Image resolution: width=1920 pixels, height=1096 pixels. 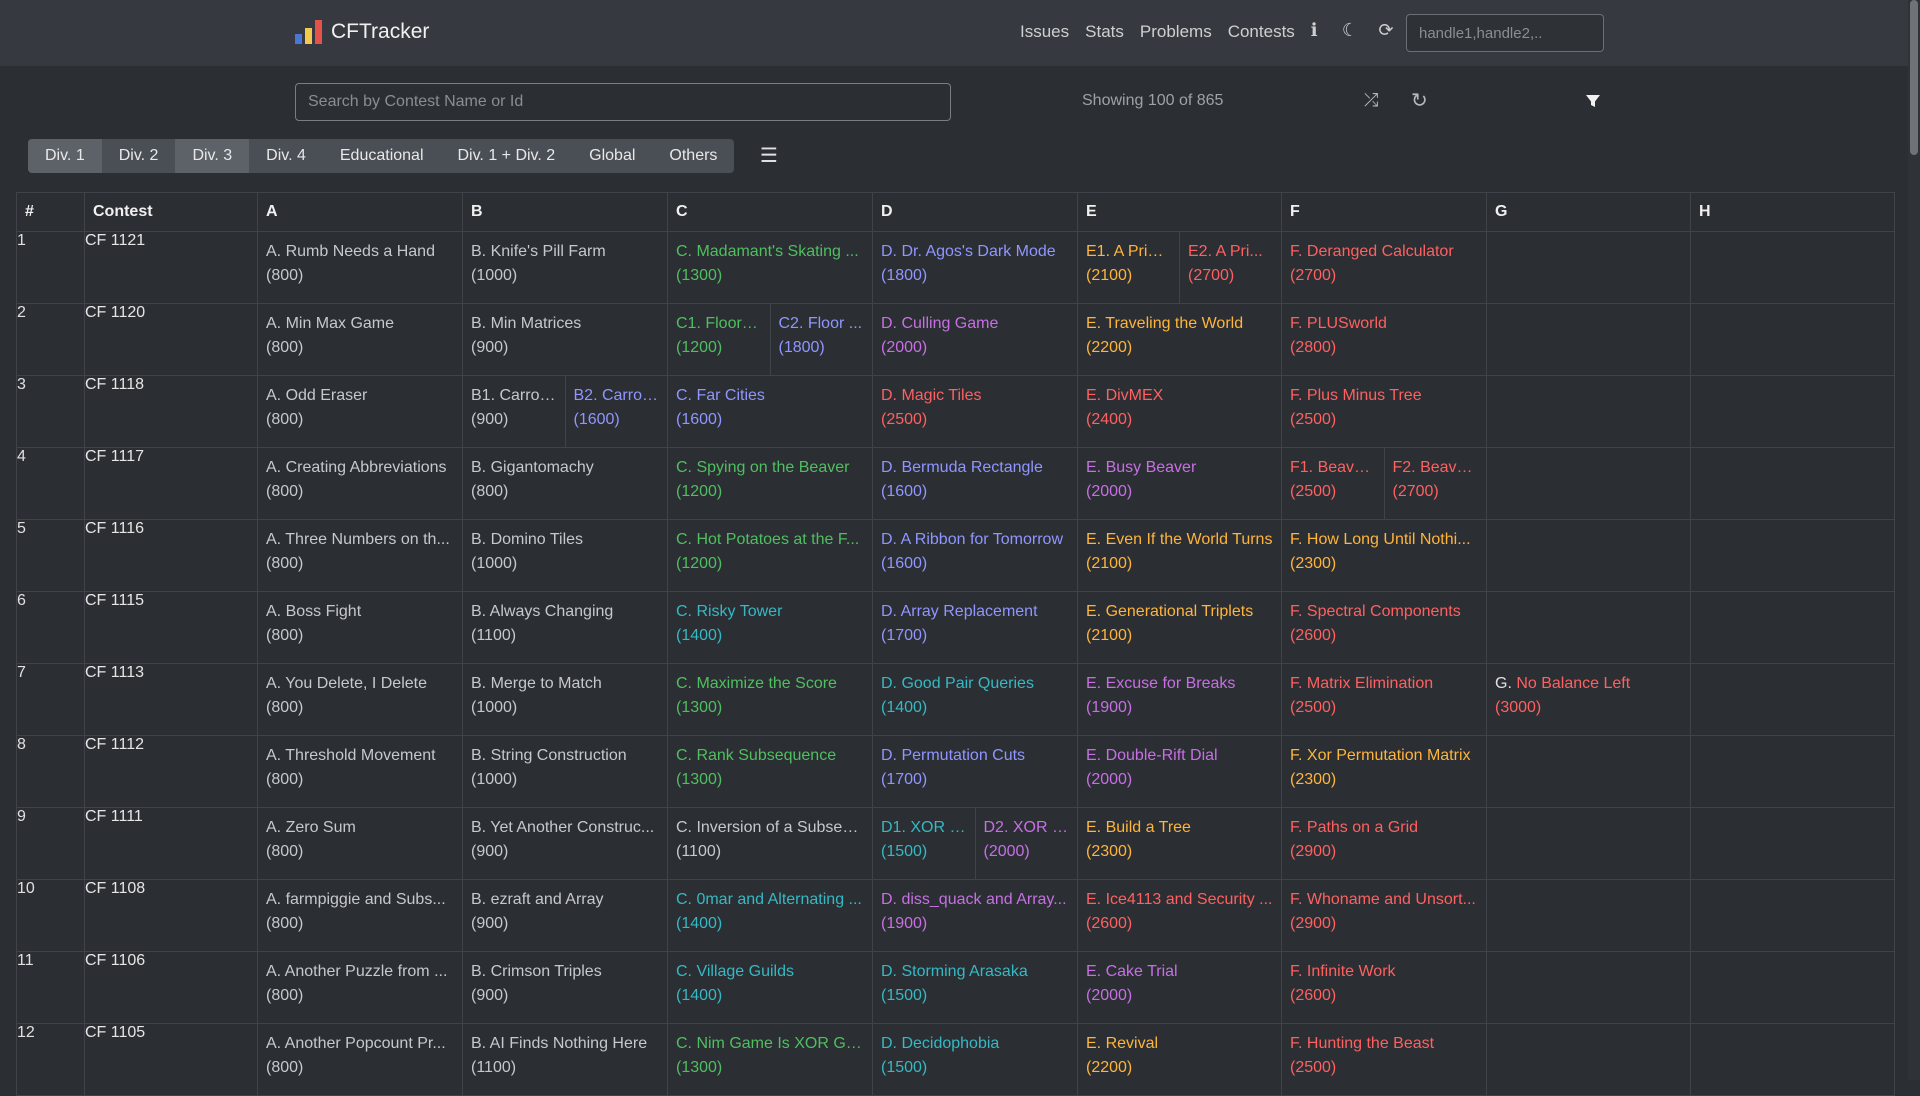 I want to click on refresh-icon: ↻, so click(x=1419, y=100).